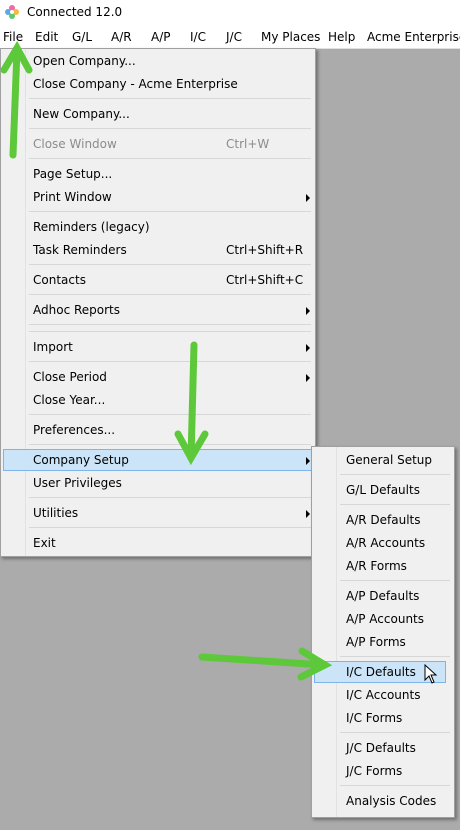 This screenshot has width=460, height=830. What do you see at coordinates (13, 37) in the screenshot?
I see `menu-file: File` at bounding box center [13, 37].